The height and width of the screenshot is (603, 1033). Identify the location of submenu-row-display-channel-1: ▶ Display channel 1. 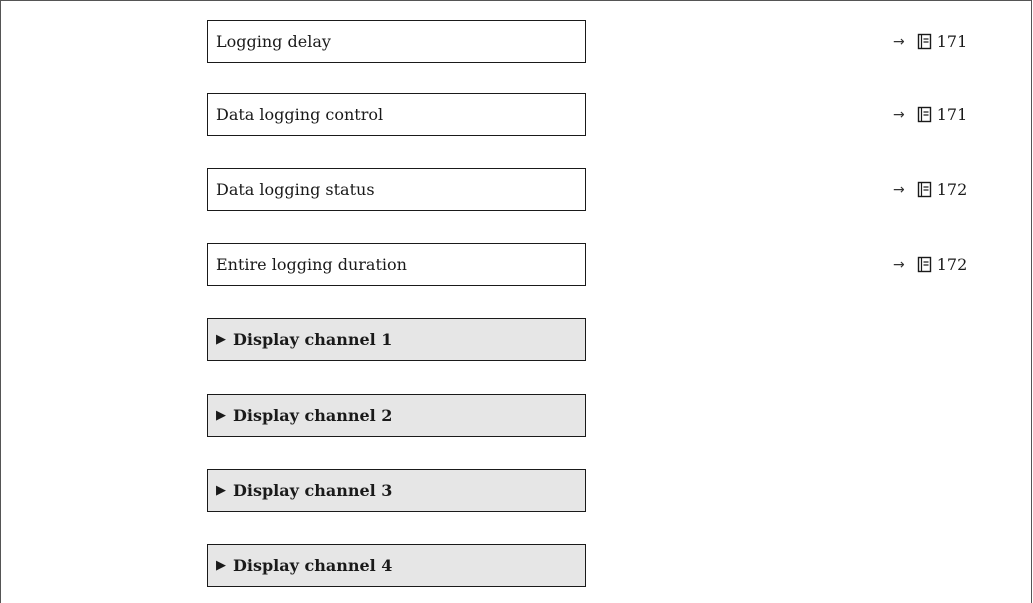
(516, 339).